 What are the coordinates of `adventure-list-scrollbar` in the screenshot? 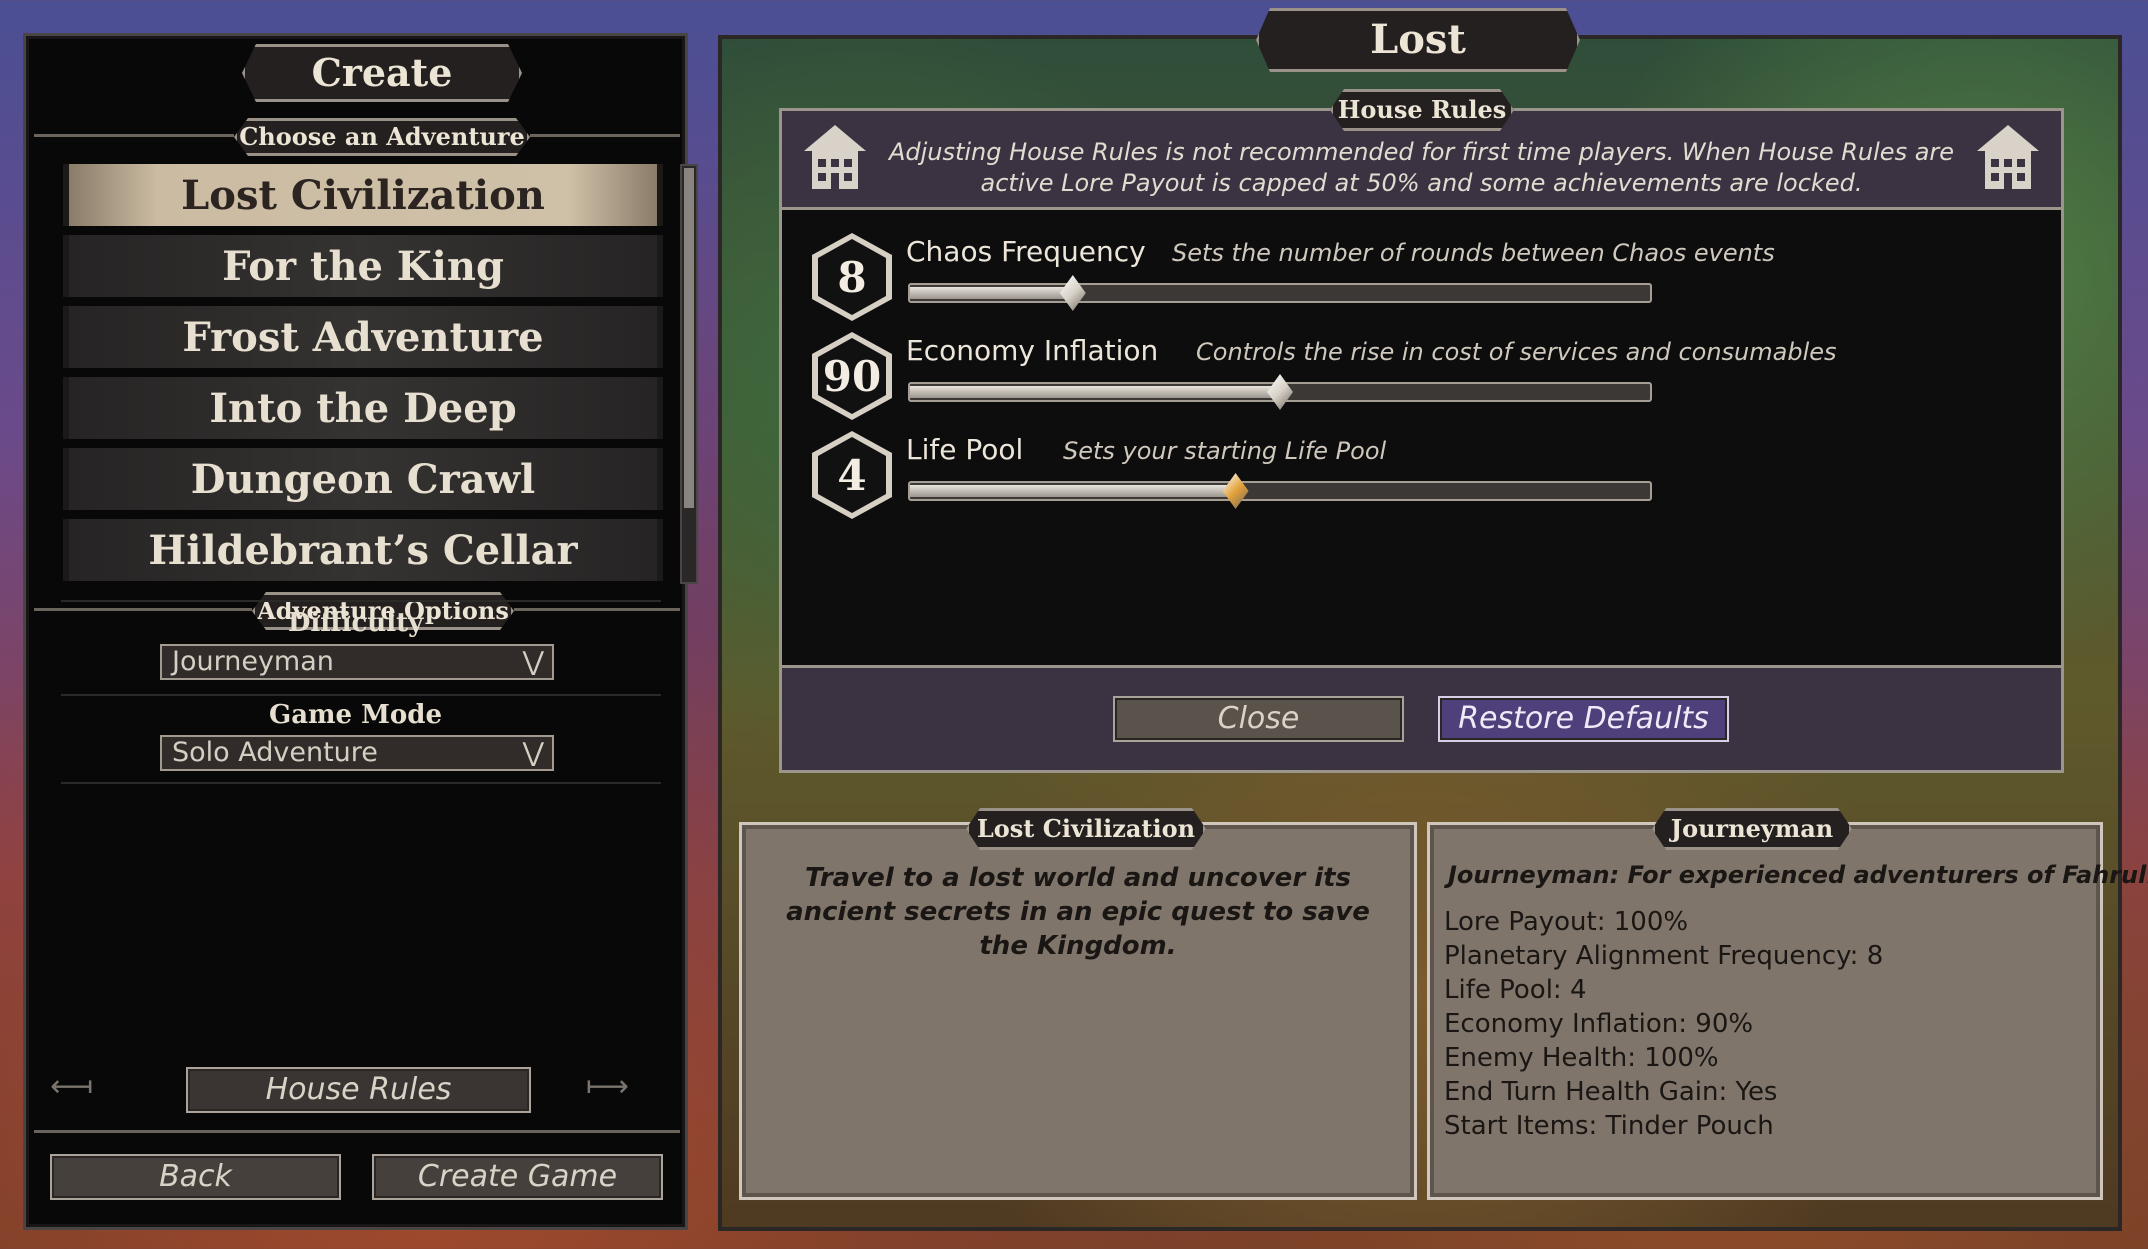 It's located at (689, 374).